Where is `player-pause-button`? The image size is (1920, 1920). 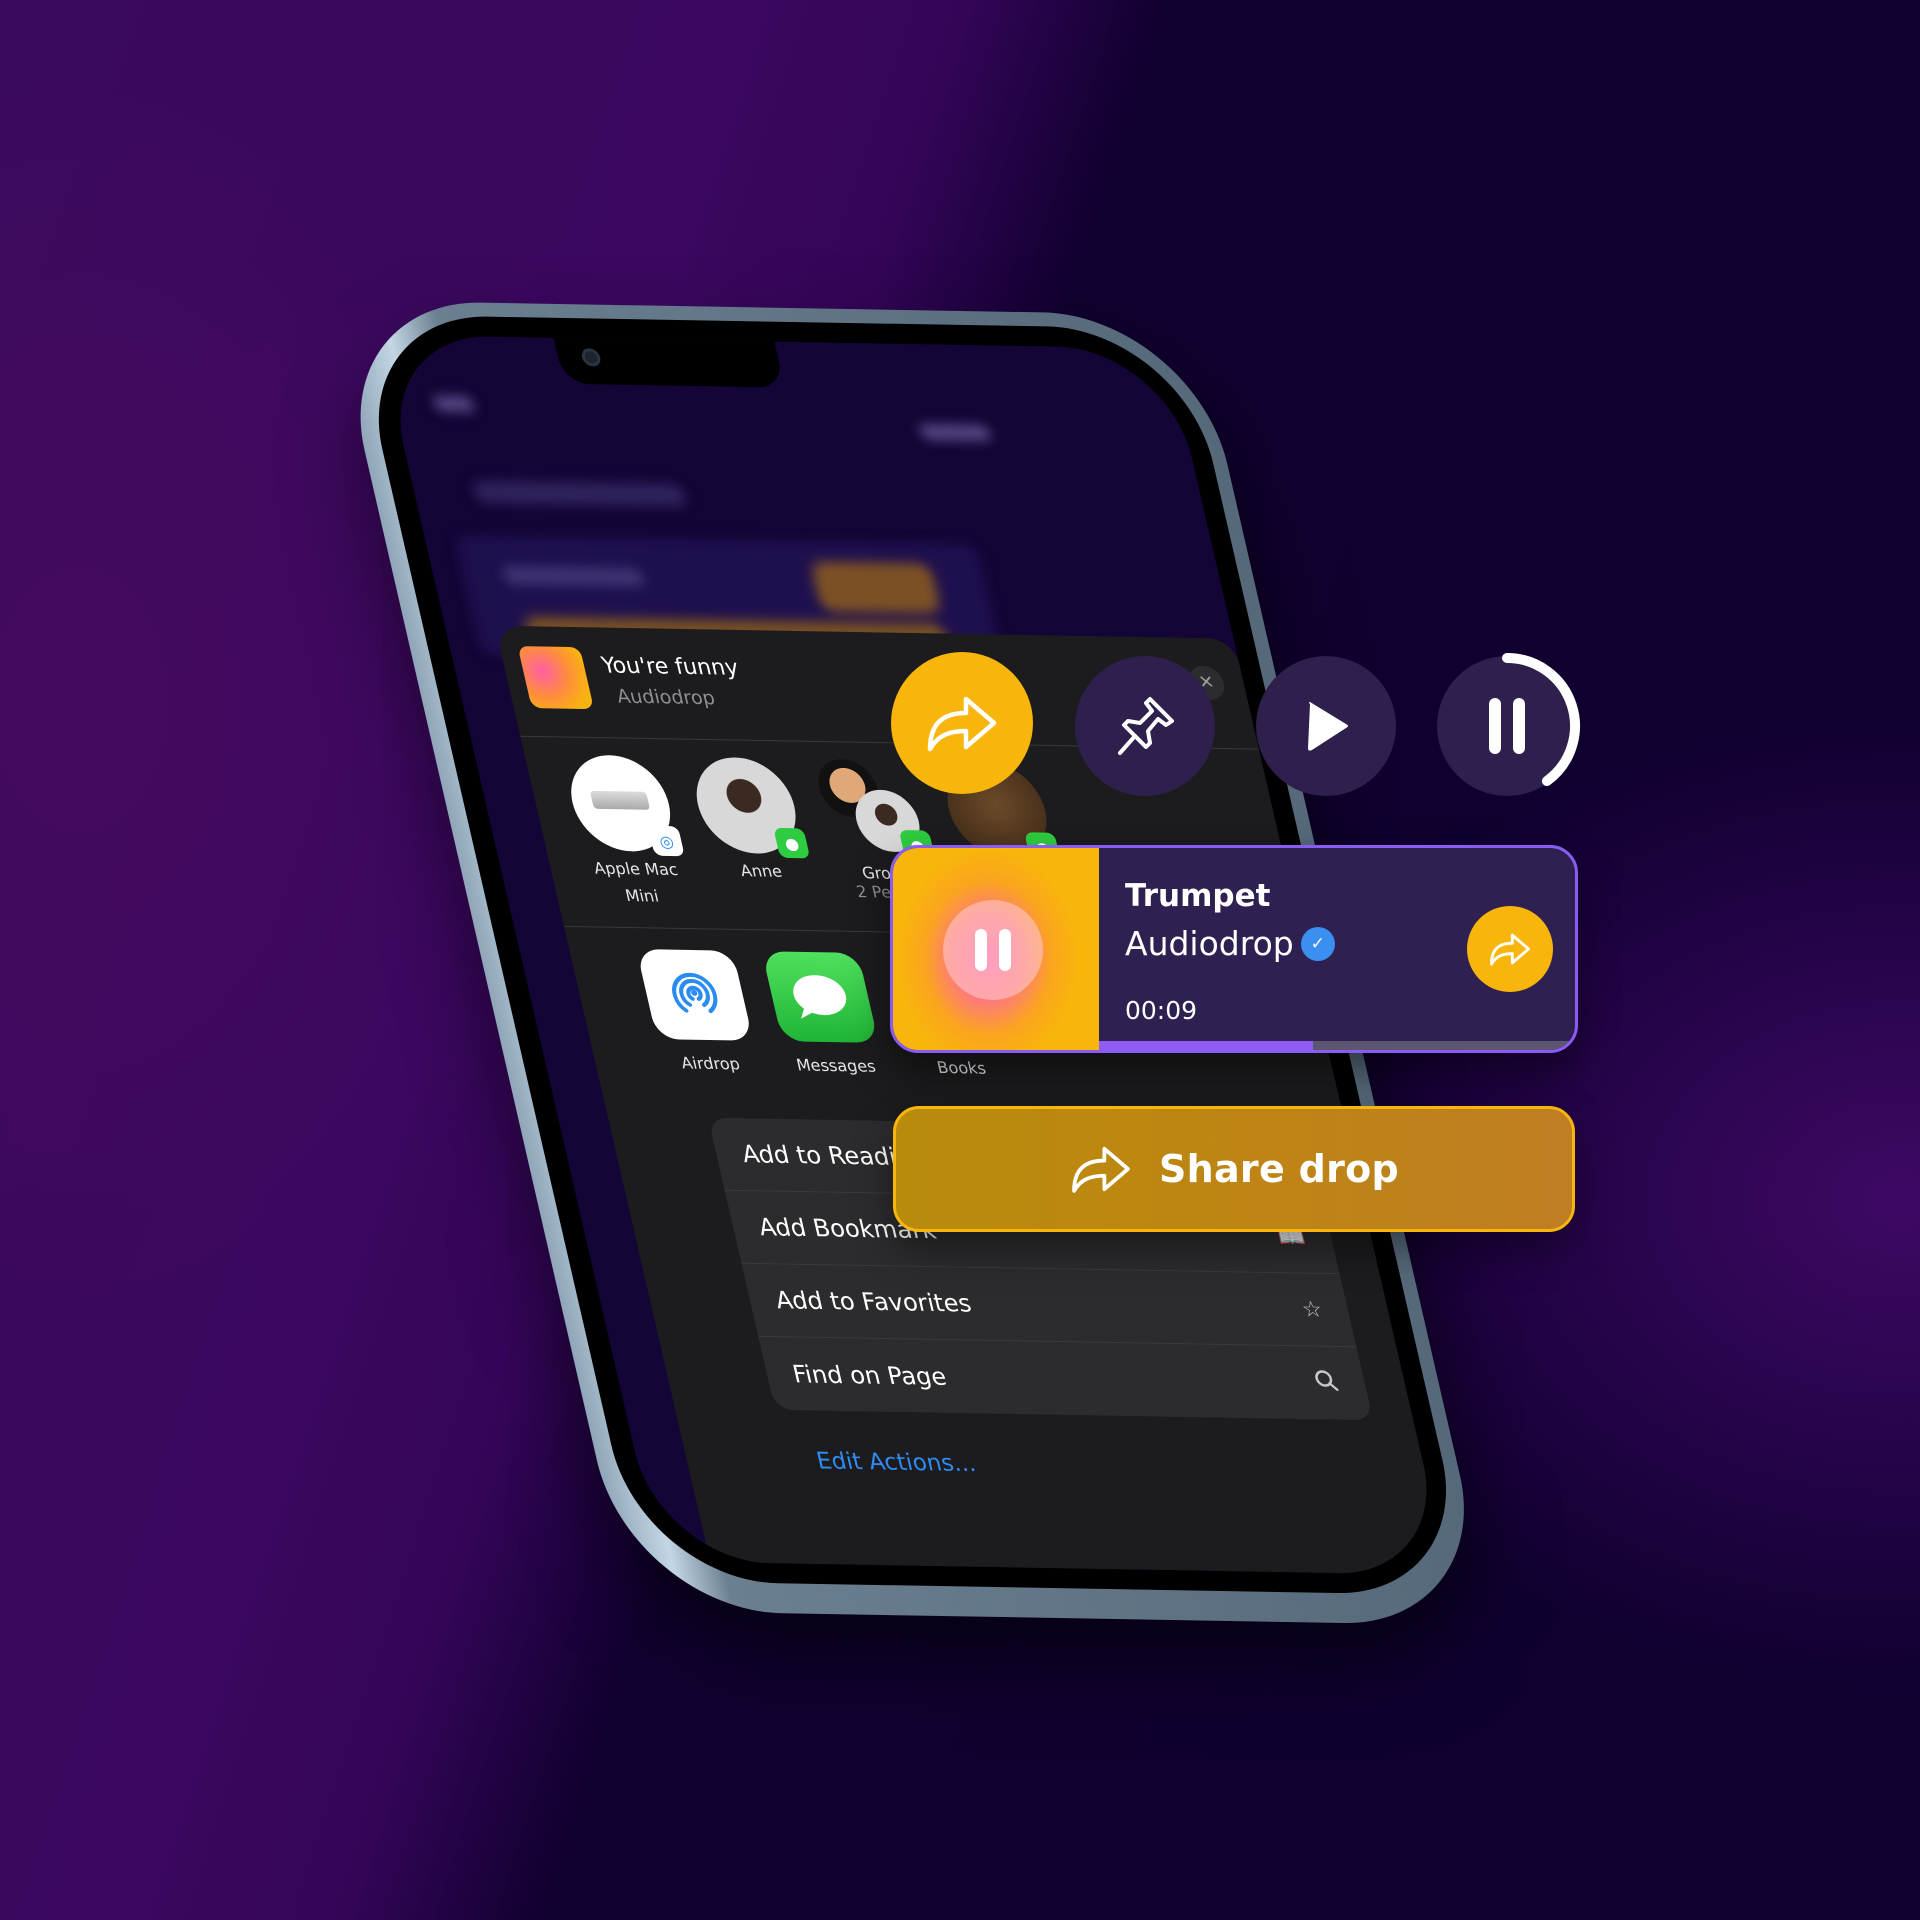 player-pause-button is located at coordinates (993, 950).